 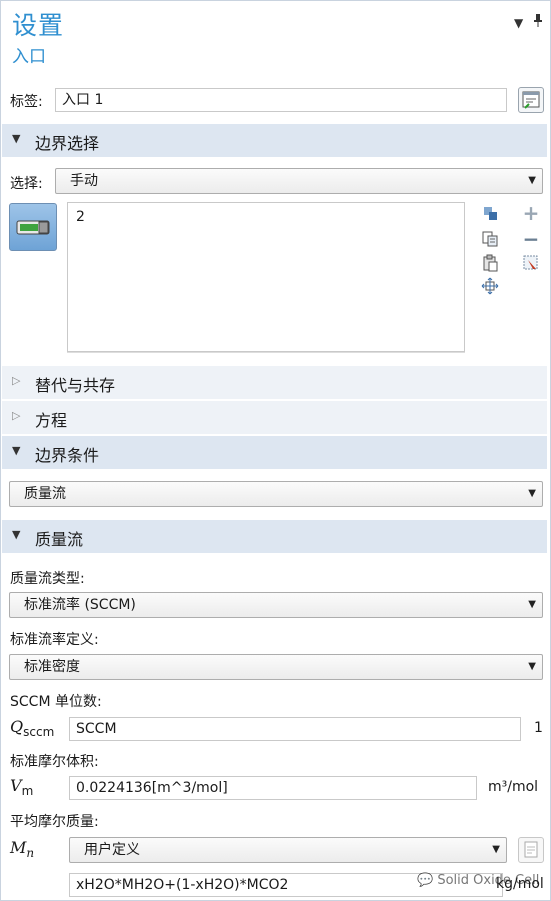 What do you see at coordinates (52, 667) in the screenshot?
I see `std-flow-def-value: 标准密度` at bounding box center [52, 667].